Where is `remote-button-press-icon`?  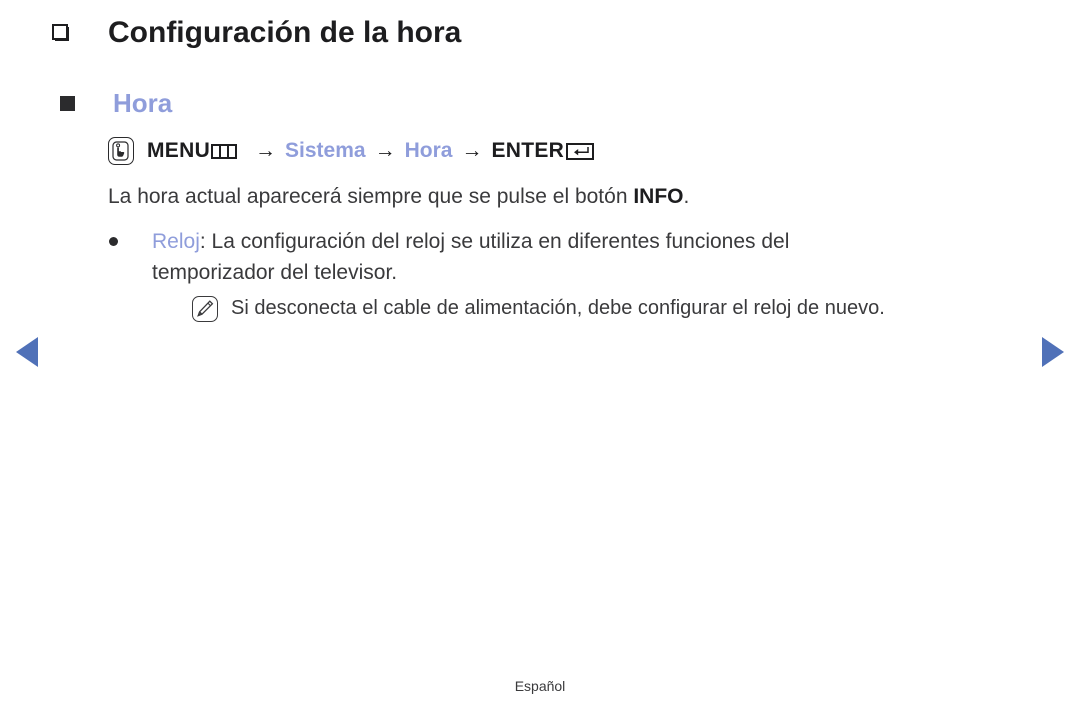 remote-button-press-icon is located at coordinates (121, 151).